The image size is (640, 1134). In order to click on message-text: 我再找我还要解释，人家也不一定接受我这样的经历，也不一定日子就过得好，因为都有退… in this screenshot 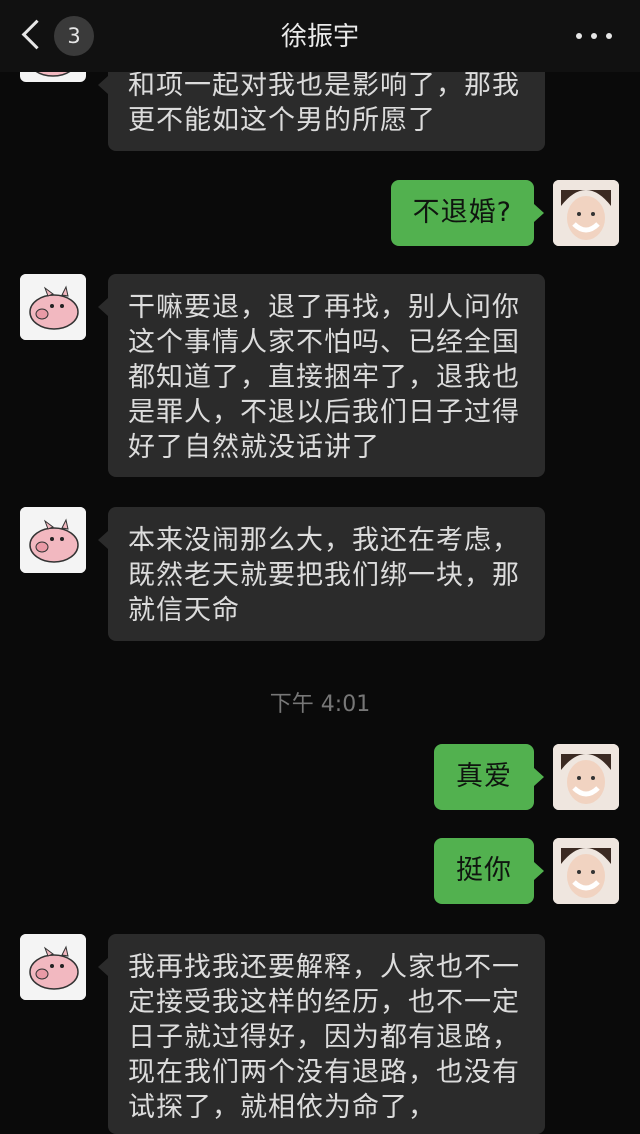, I will do `click(324, 1037)`.